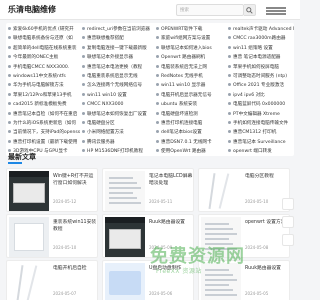 Image resolution: width=320 pixels, height=300 pixels. Describe the element at coordinates (150, 10) in the screenshot. I see `top-header: 乐清电脑维修 搜索` at that location.